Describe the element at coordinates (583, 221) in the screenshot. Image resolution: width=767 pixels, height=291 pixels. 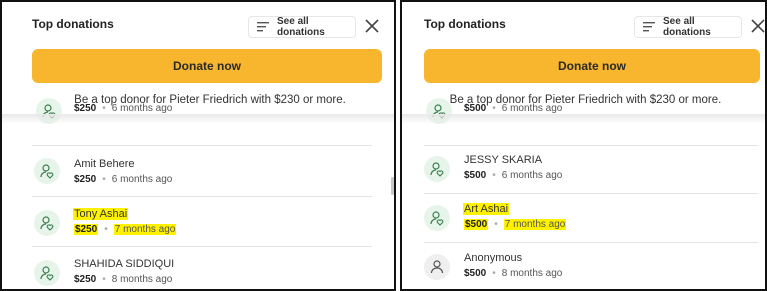
I see `list-item: Art Ashai $500 • 7 months ago` at that location.